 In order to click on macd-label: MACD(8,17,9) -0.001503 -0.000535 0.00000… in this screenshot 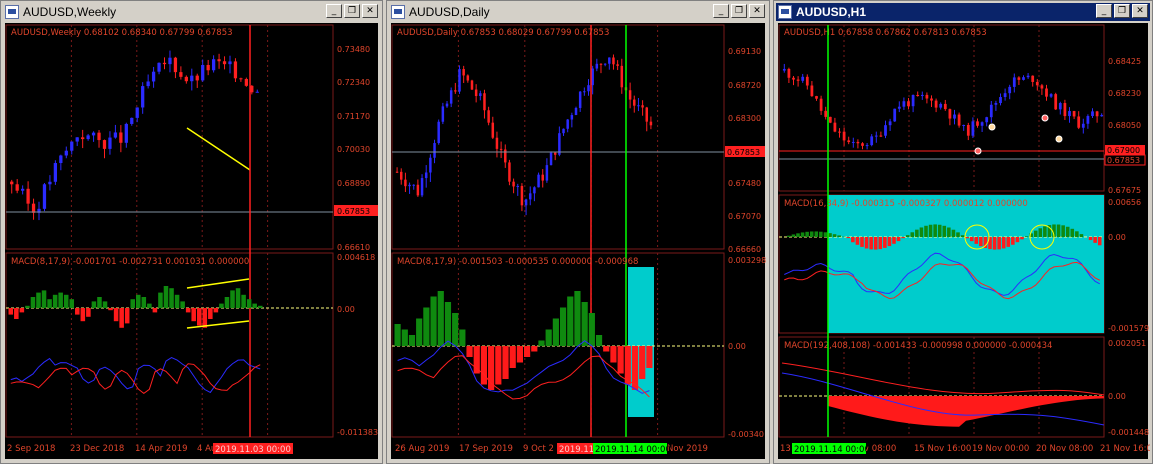, I will do `click(517, 262)`.